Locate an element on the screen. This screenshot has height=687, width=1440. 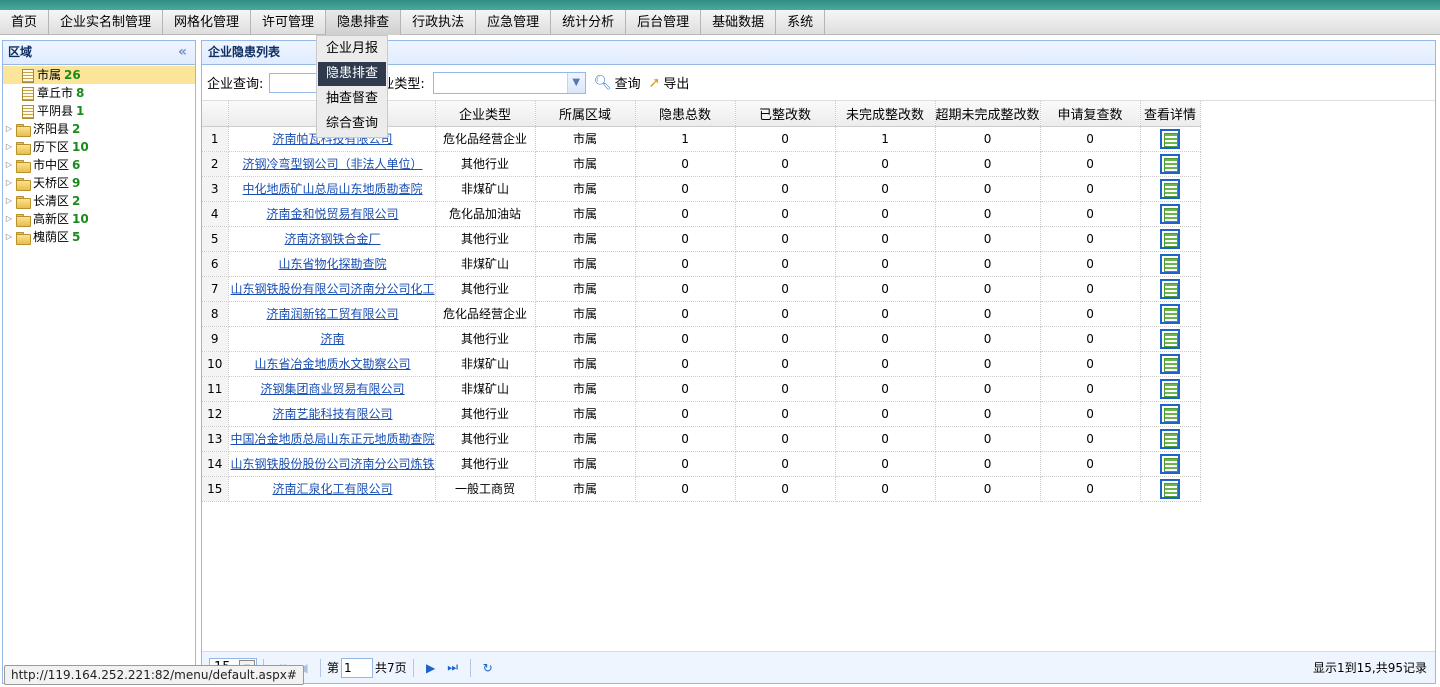
next-page-icon: ▶ is located at coordinates (431, 668).